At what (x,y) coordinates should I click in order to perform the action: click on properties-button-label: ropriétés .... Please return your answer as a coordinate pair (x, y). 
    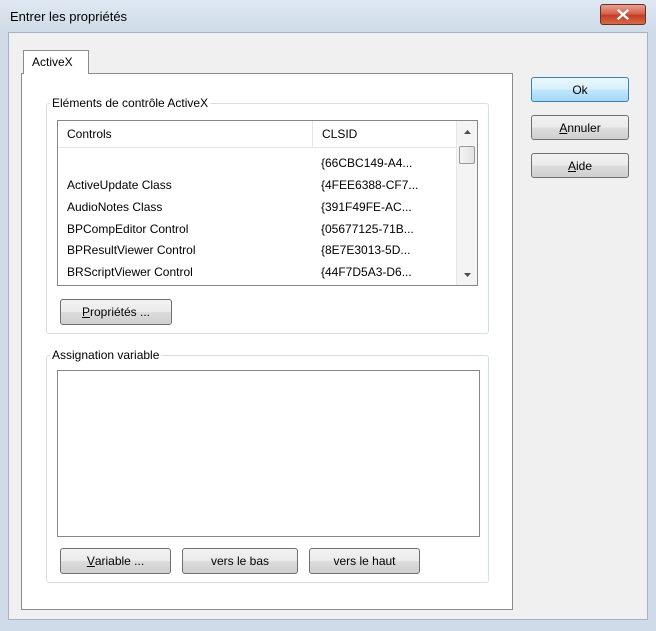
    Looking at the image, I should click on (120, 312).